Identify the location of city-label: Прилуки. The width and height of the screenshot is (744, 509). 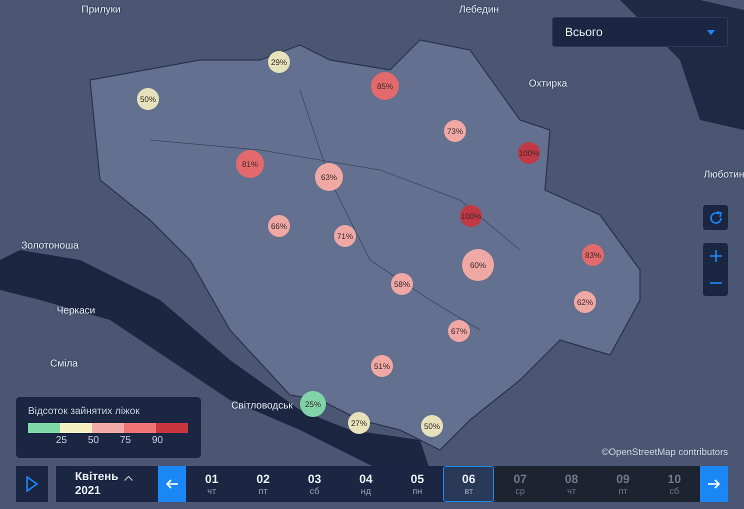
(101, 10).